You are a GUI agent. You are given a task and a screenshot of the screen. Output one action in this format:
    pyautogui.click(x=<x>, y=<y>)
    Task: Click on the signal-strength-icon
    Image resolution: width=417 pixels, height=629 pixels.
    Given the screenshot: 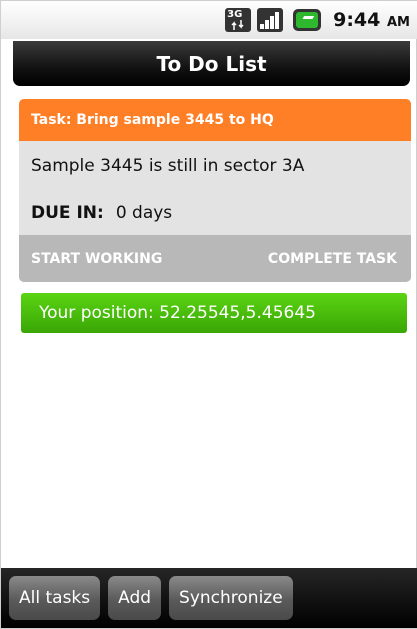 What is the action you would take?
    pyautogui.click(x=270, y=20)
    